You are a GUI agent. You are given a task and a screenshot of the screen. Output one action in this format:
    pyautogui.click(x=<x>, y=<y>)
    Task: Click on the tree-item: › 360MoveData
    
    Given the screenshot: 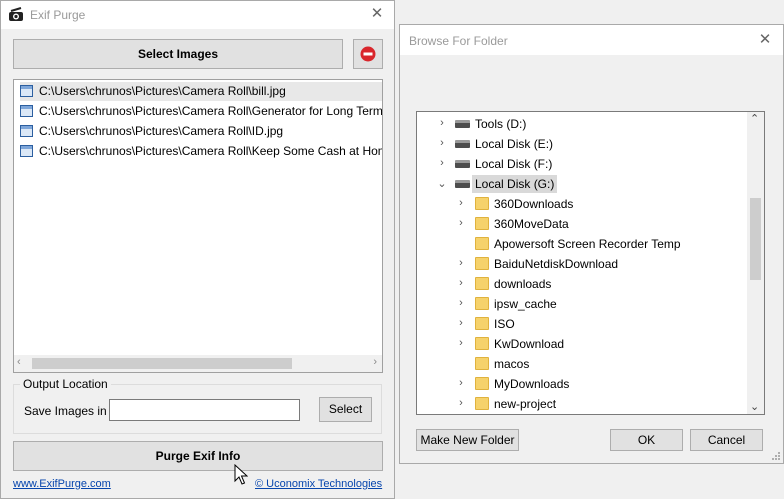 What is the action you would take?
    pyautogui.click(x=582, y=224)
    